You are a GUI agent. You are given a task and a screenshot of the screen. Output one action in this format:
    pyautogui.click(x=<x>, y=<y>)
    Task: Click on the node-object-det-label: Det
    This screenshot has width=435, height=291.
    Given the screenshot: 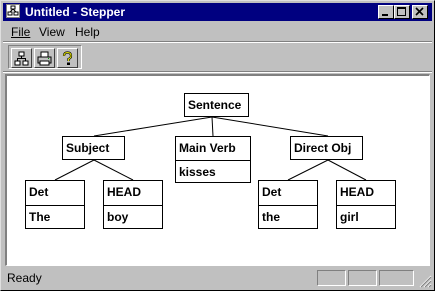 What is the action you would take?
    pyautogui.click(x=272, y=192)
    